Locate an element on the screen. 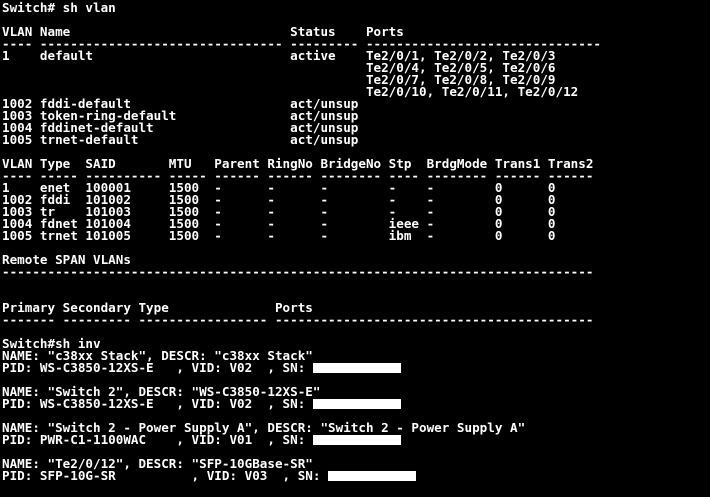 The height and width of the screenshot is (497, 710). terminal-line: 1005 trnet 101005 1500 - - - ibm - 0 0 is located at coordinates (356, 235).